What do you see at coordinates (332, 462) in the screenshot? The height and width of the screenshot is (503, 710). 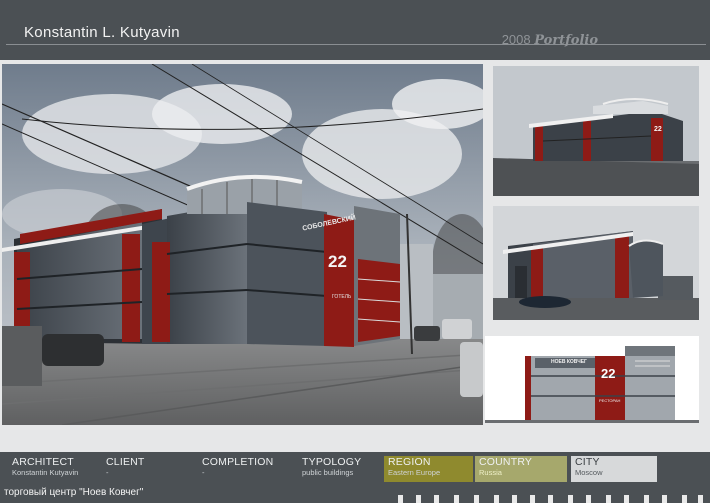 I see `typology-label: TYPOLOGY` at bounding box center [332, 462].